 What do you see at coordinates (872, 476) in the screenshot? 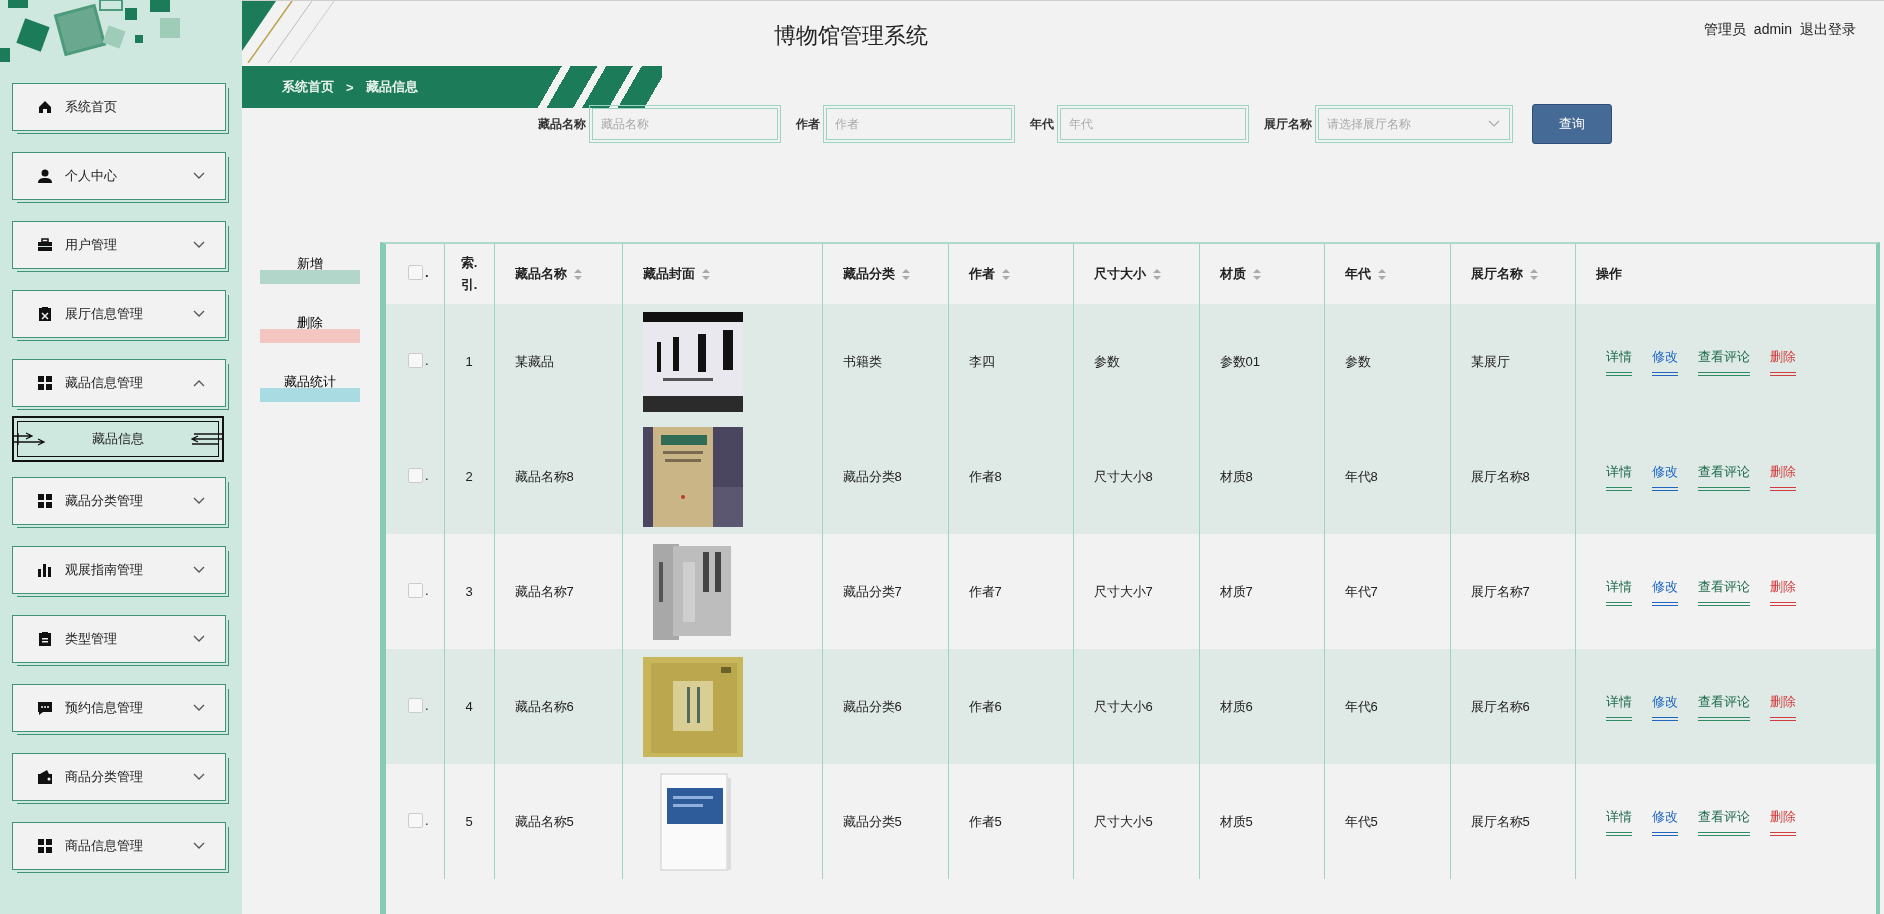
I see `table-cell: 藏品分类8` at bounding box center [872, 476].